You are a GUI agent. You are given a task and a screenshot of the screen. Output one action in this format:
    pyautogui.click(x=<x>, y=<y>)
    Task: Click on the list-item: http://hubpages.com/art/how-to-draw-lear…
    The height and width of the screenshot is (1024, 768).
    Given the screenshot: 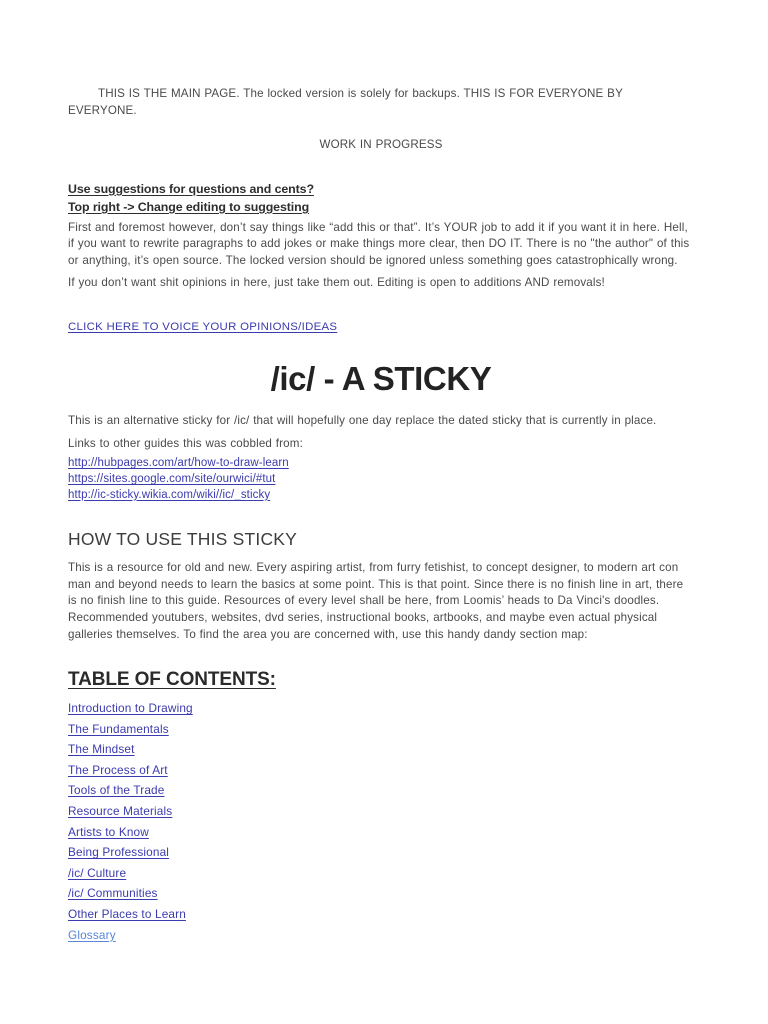 What is the action you would take?
    pyautogui.click(x=381, y=464)
    